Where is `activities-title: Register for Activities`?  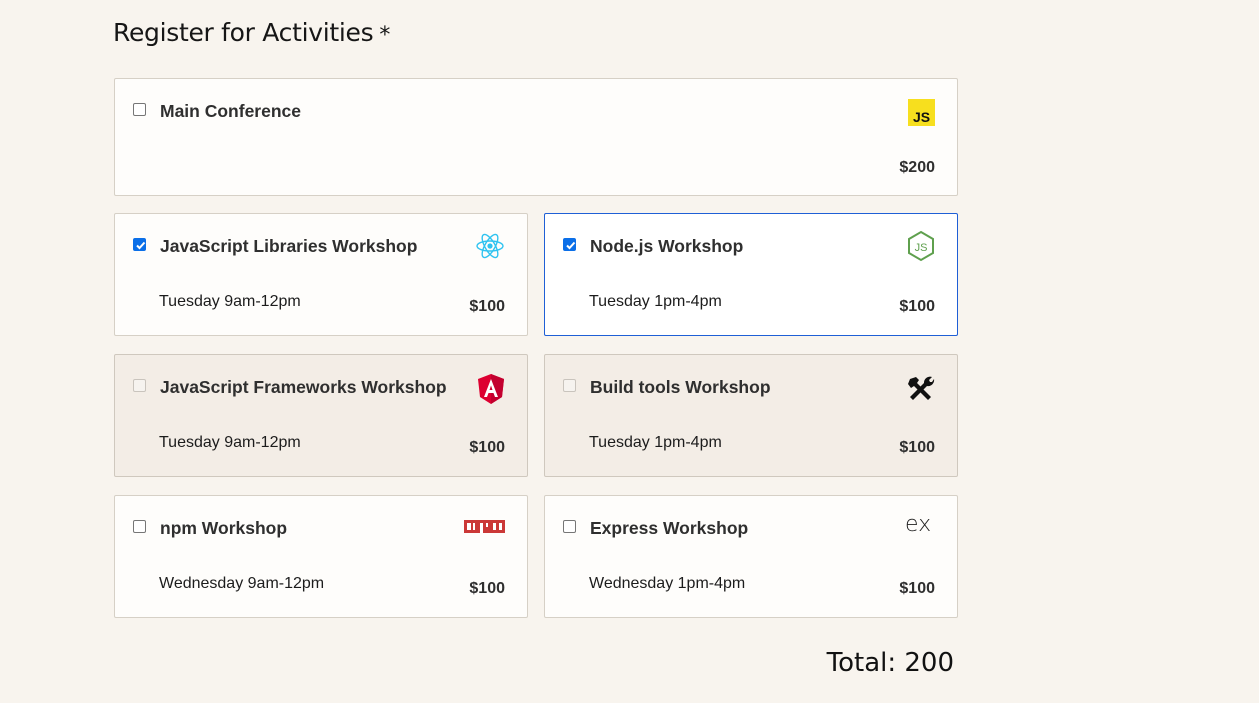
activities-title: Register for Activities is located at coordinates (243, 32).